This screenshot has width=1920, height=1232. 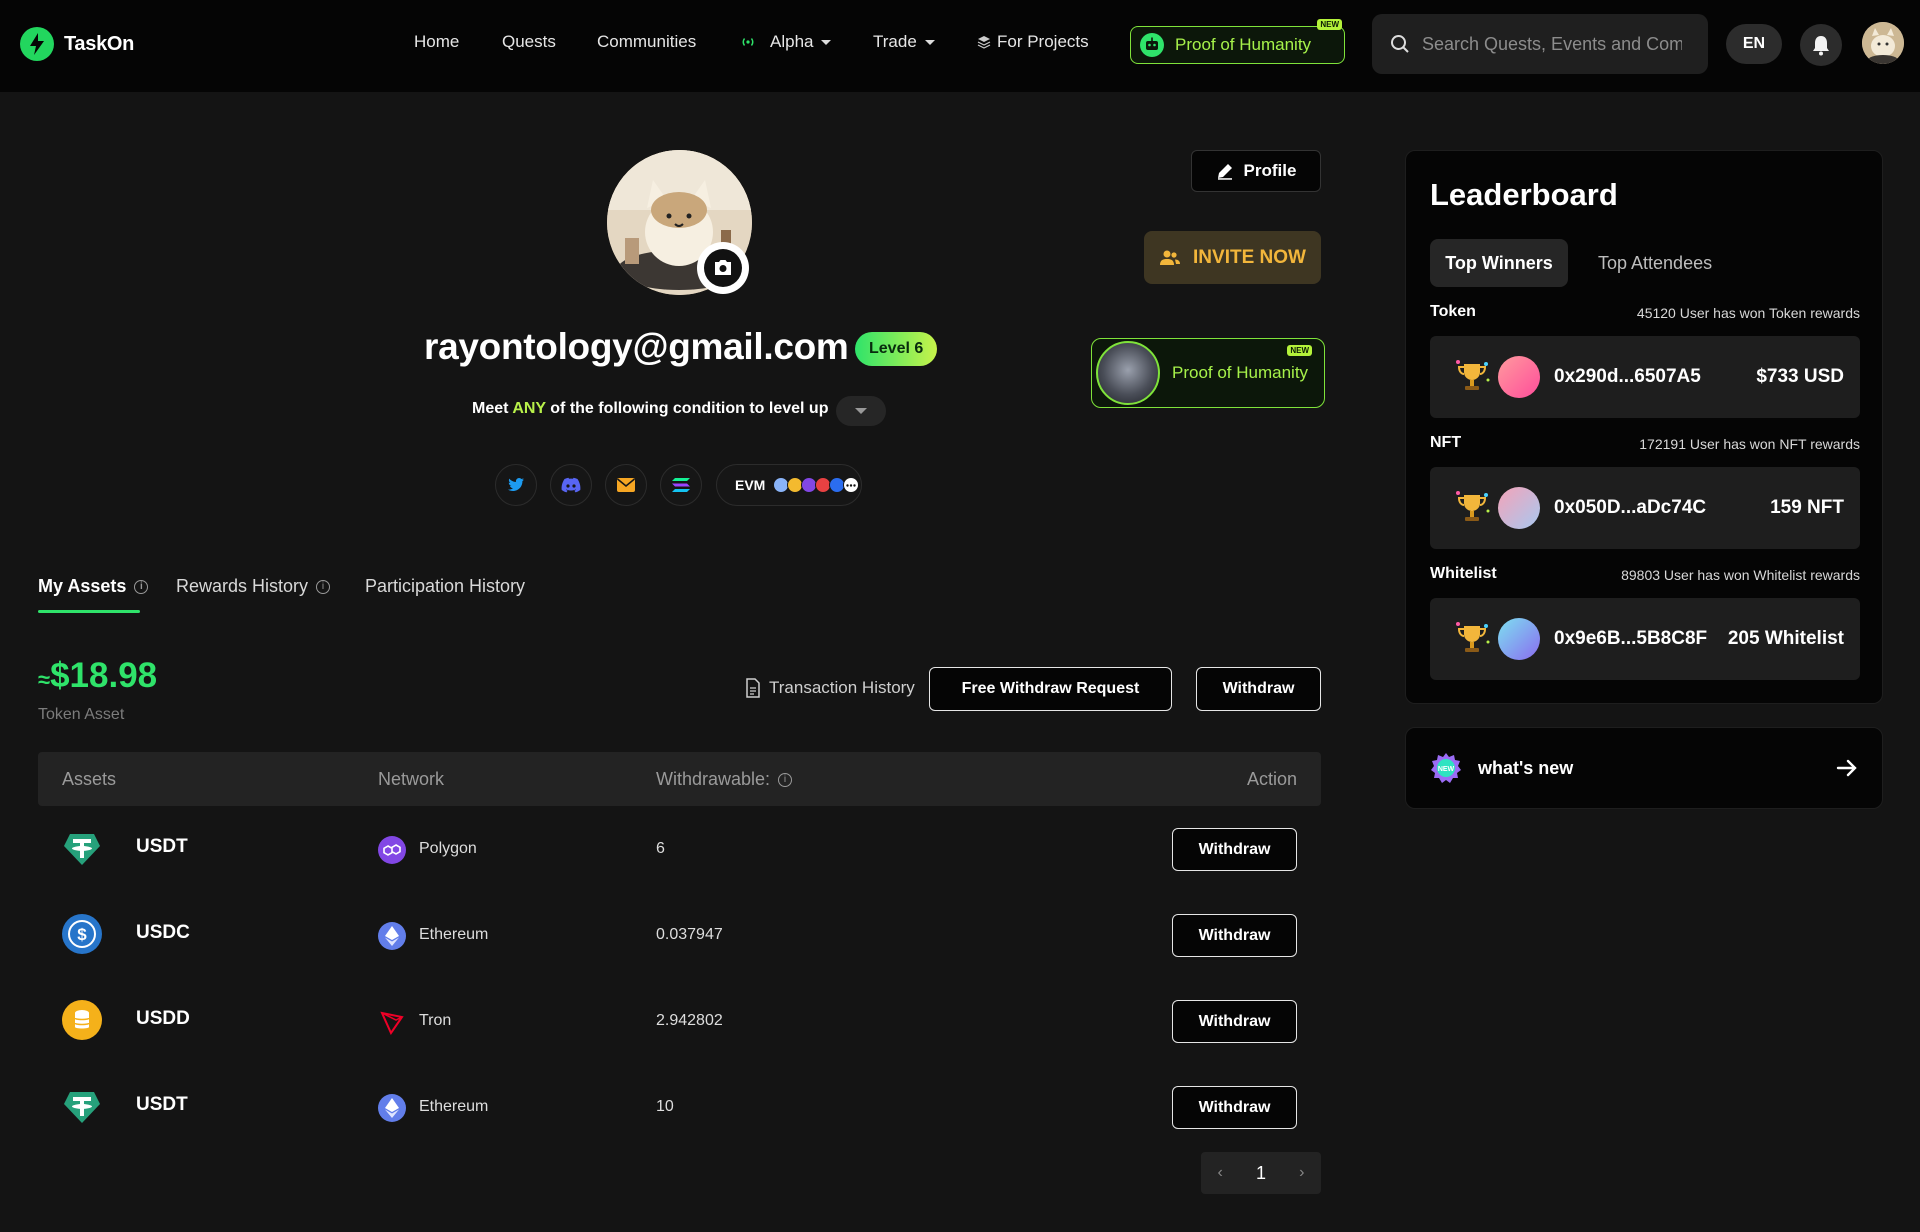 I want to click on next-page-icon: ›, so click(x=1301, y=1173).